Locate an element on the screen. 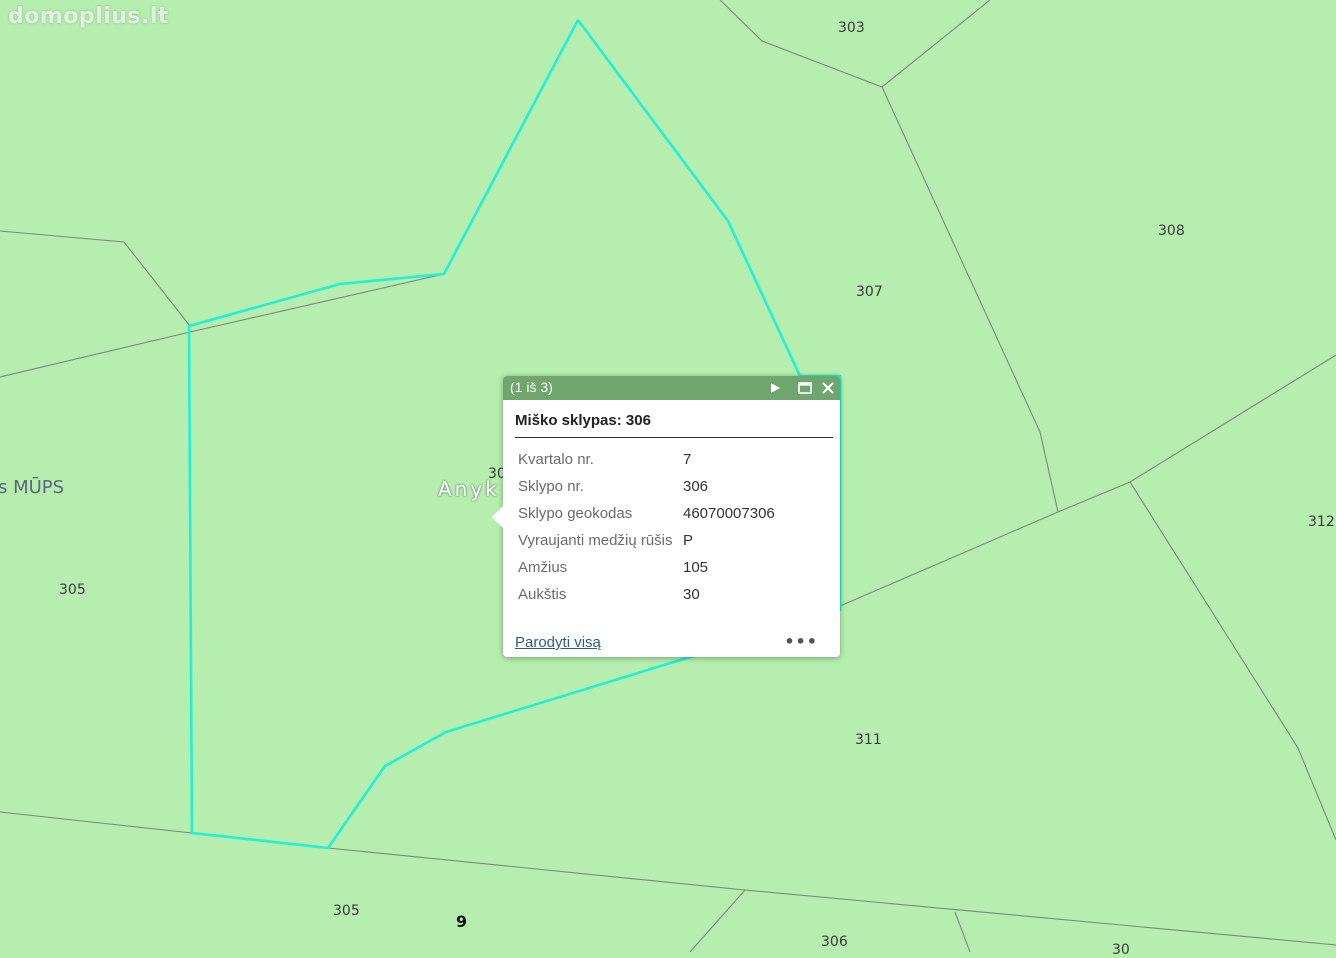 Image resolution: width=1336 pixels, height=958 pixels. place-name-label: s MŪPS is located at coordinates (32, 487).